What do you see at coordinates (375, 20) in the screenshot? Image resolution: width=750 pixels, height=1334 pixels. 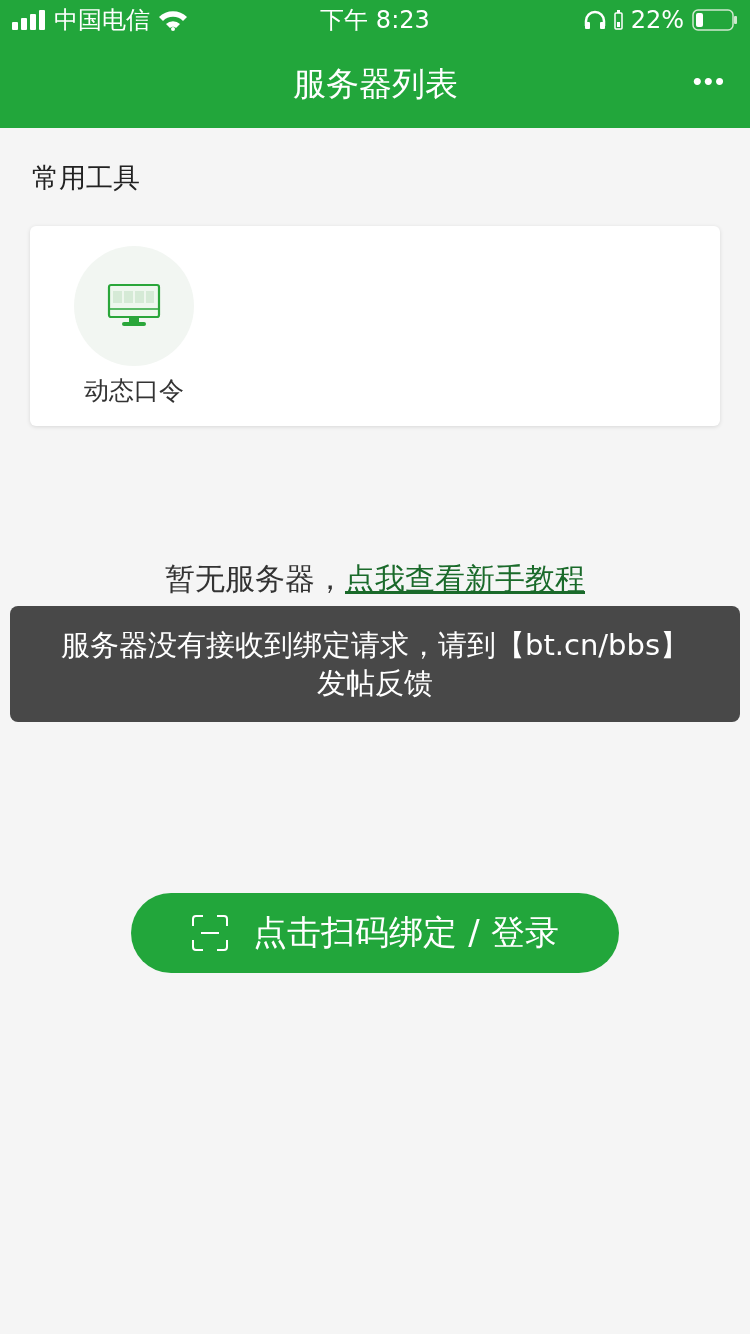 I see `clock-time: 下午 8:23` at bounding box center [375, 20].